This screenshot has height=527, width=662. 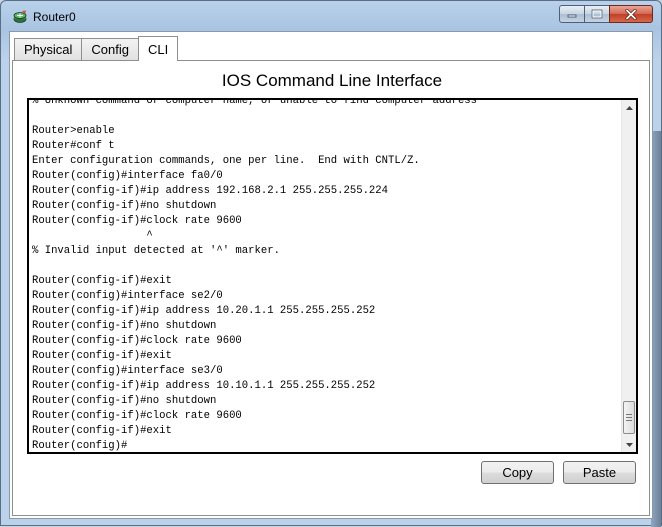 I want to click on close-button, so click(x=631, y=14).